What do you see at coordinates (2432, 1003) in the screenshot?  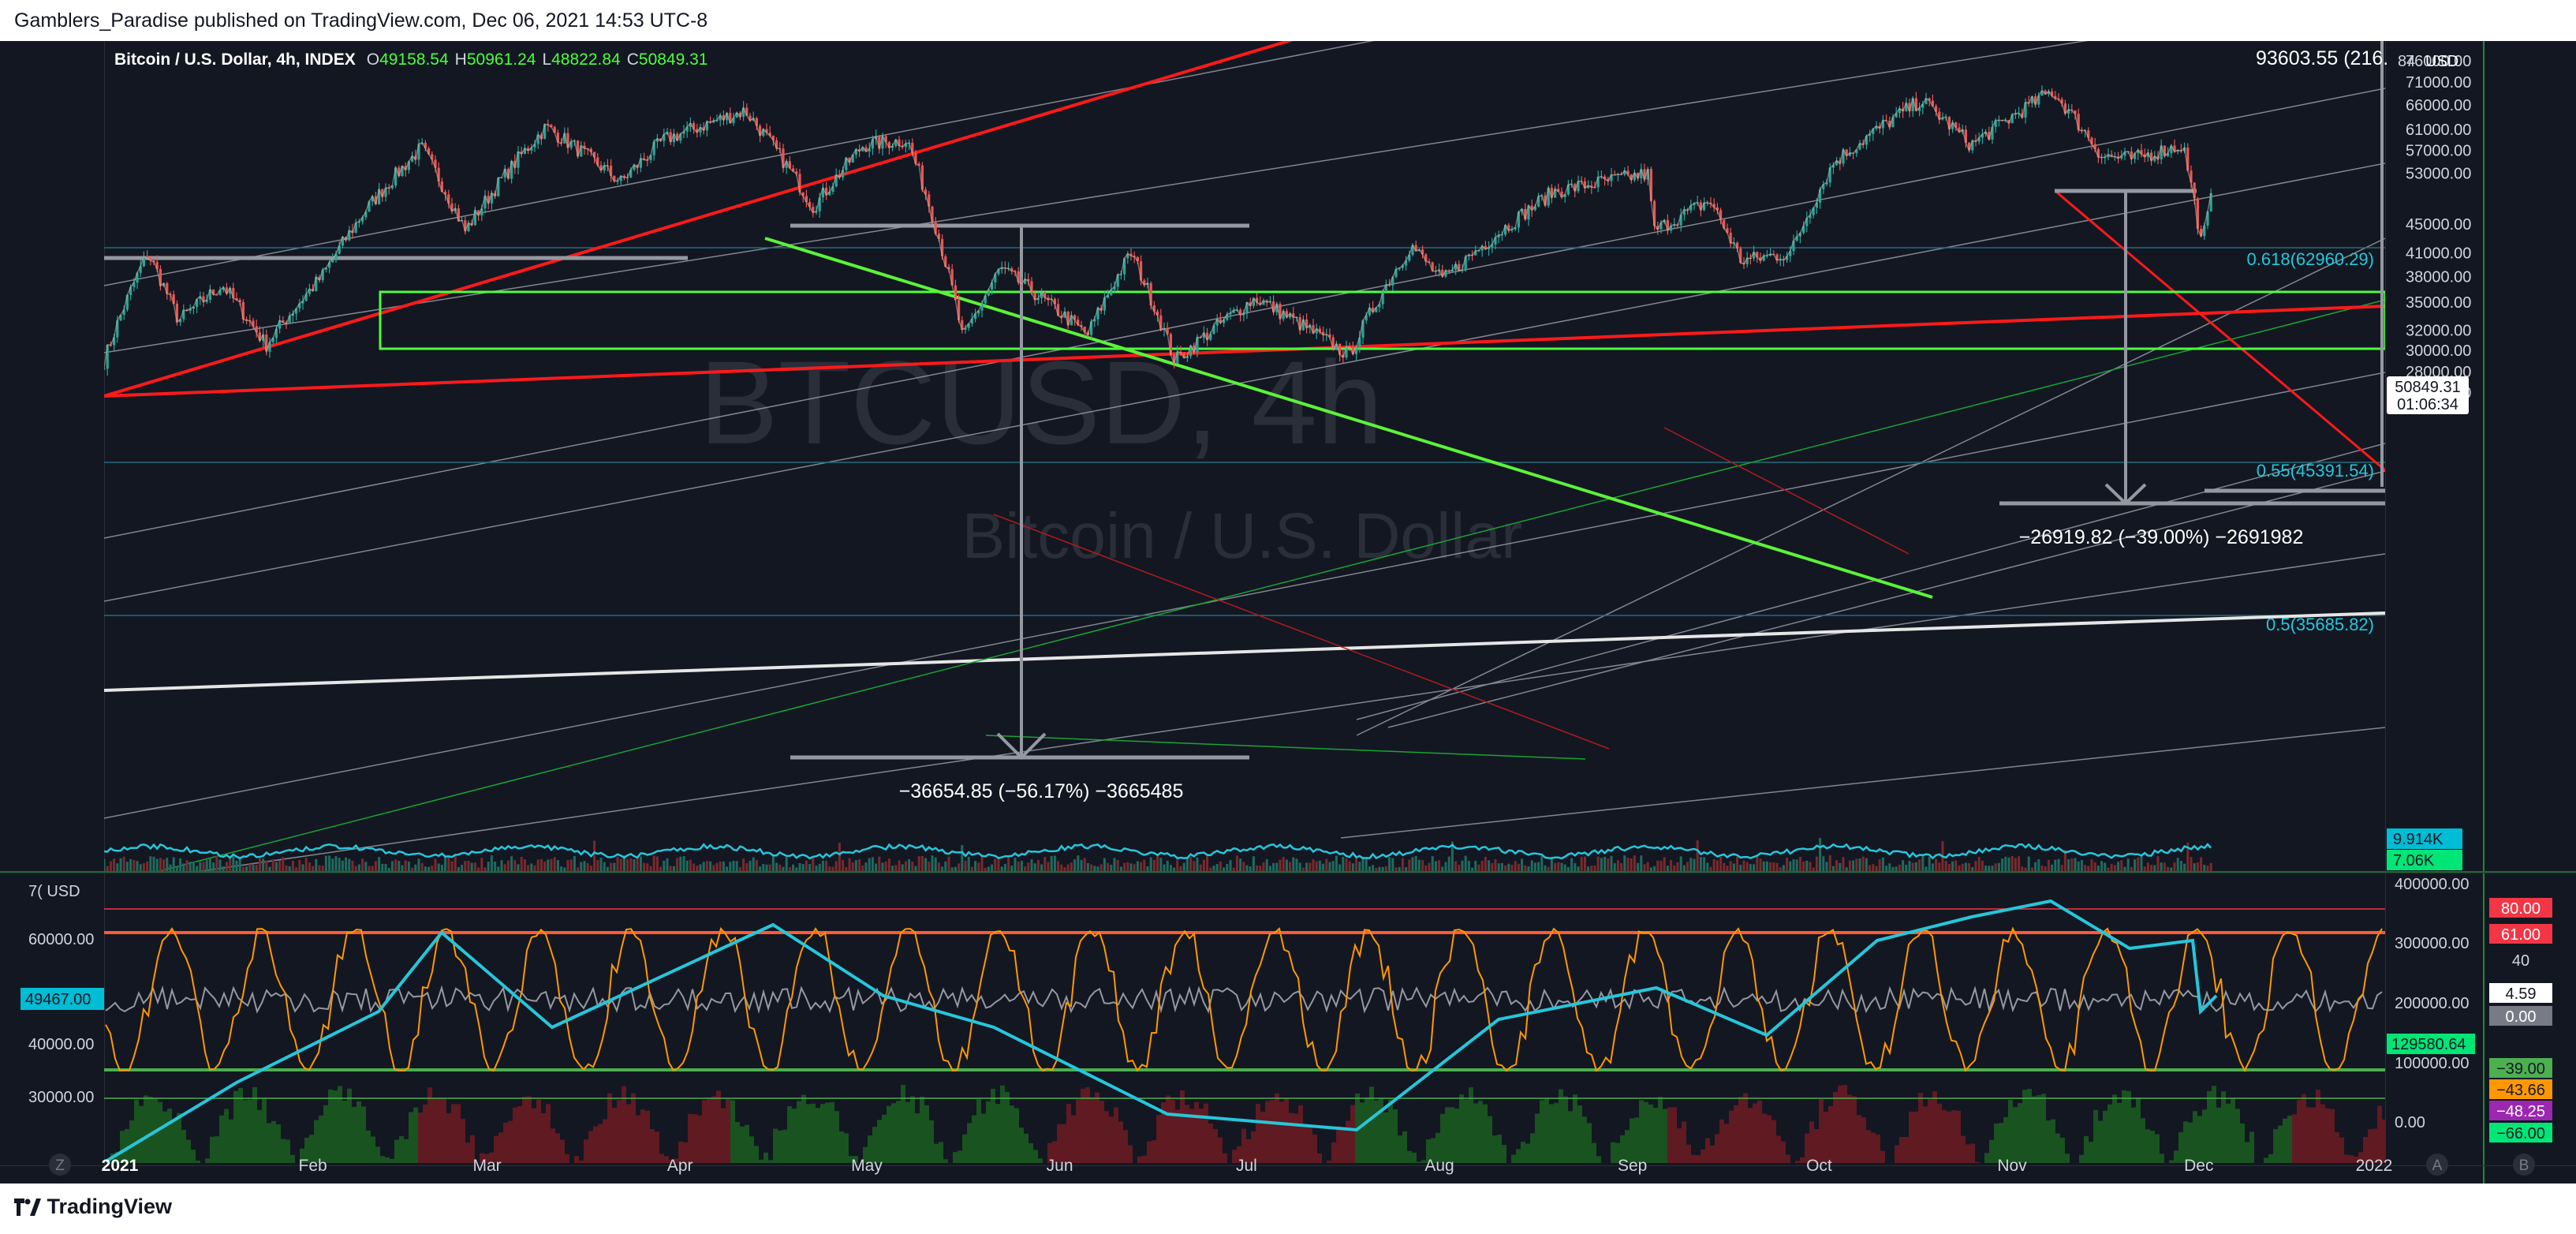 I see `indicator-right-tick: 200000.00` at bounding box center [2432, 1003].